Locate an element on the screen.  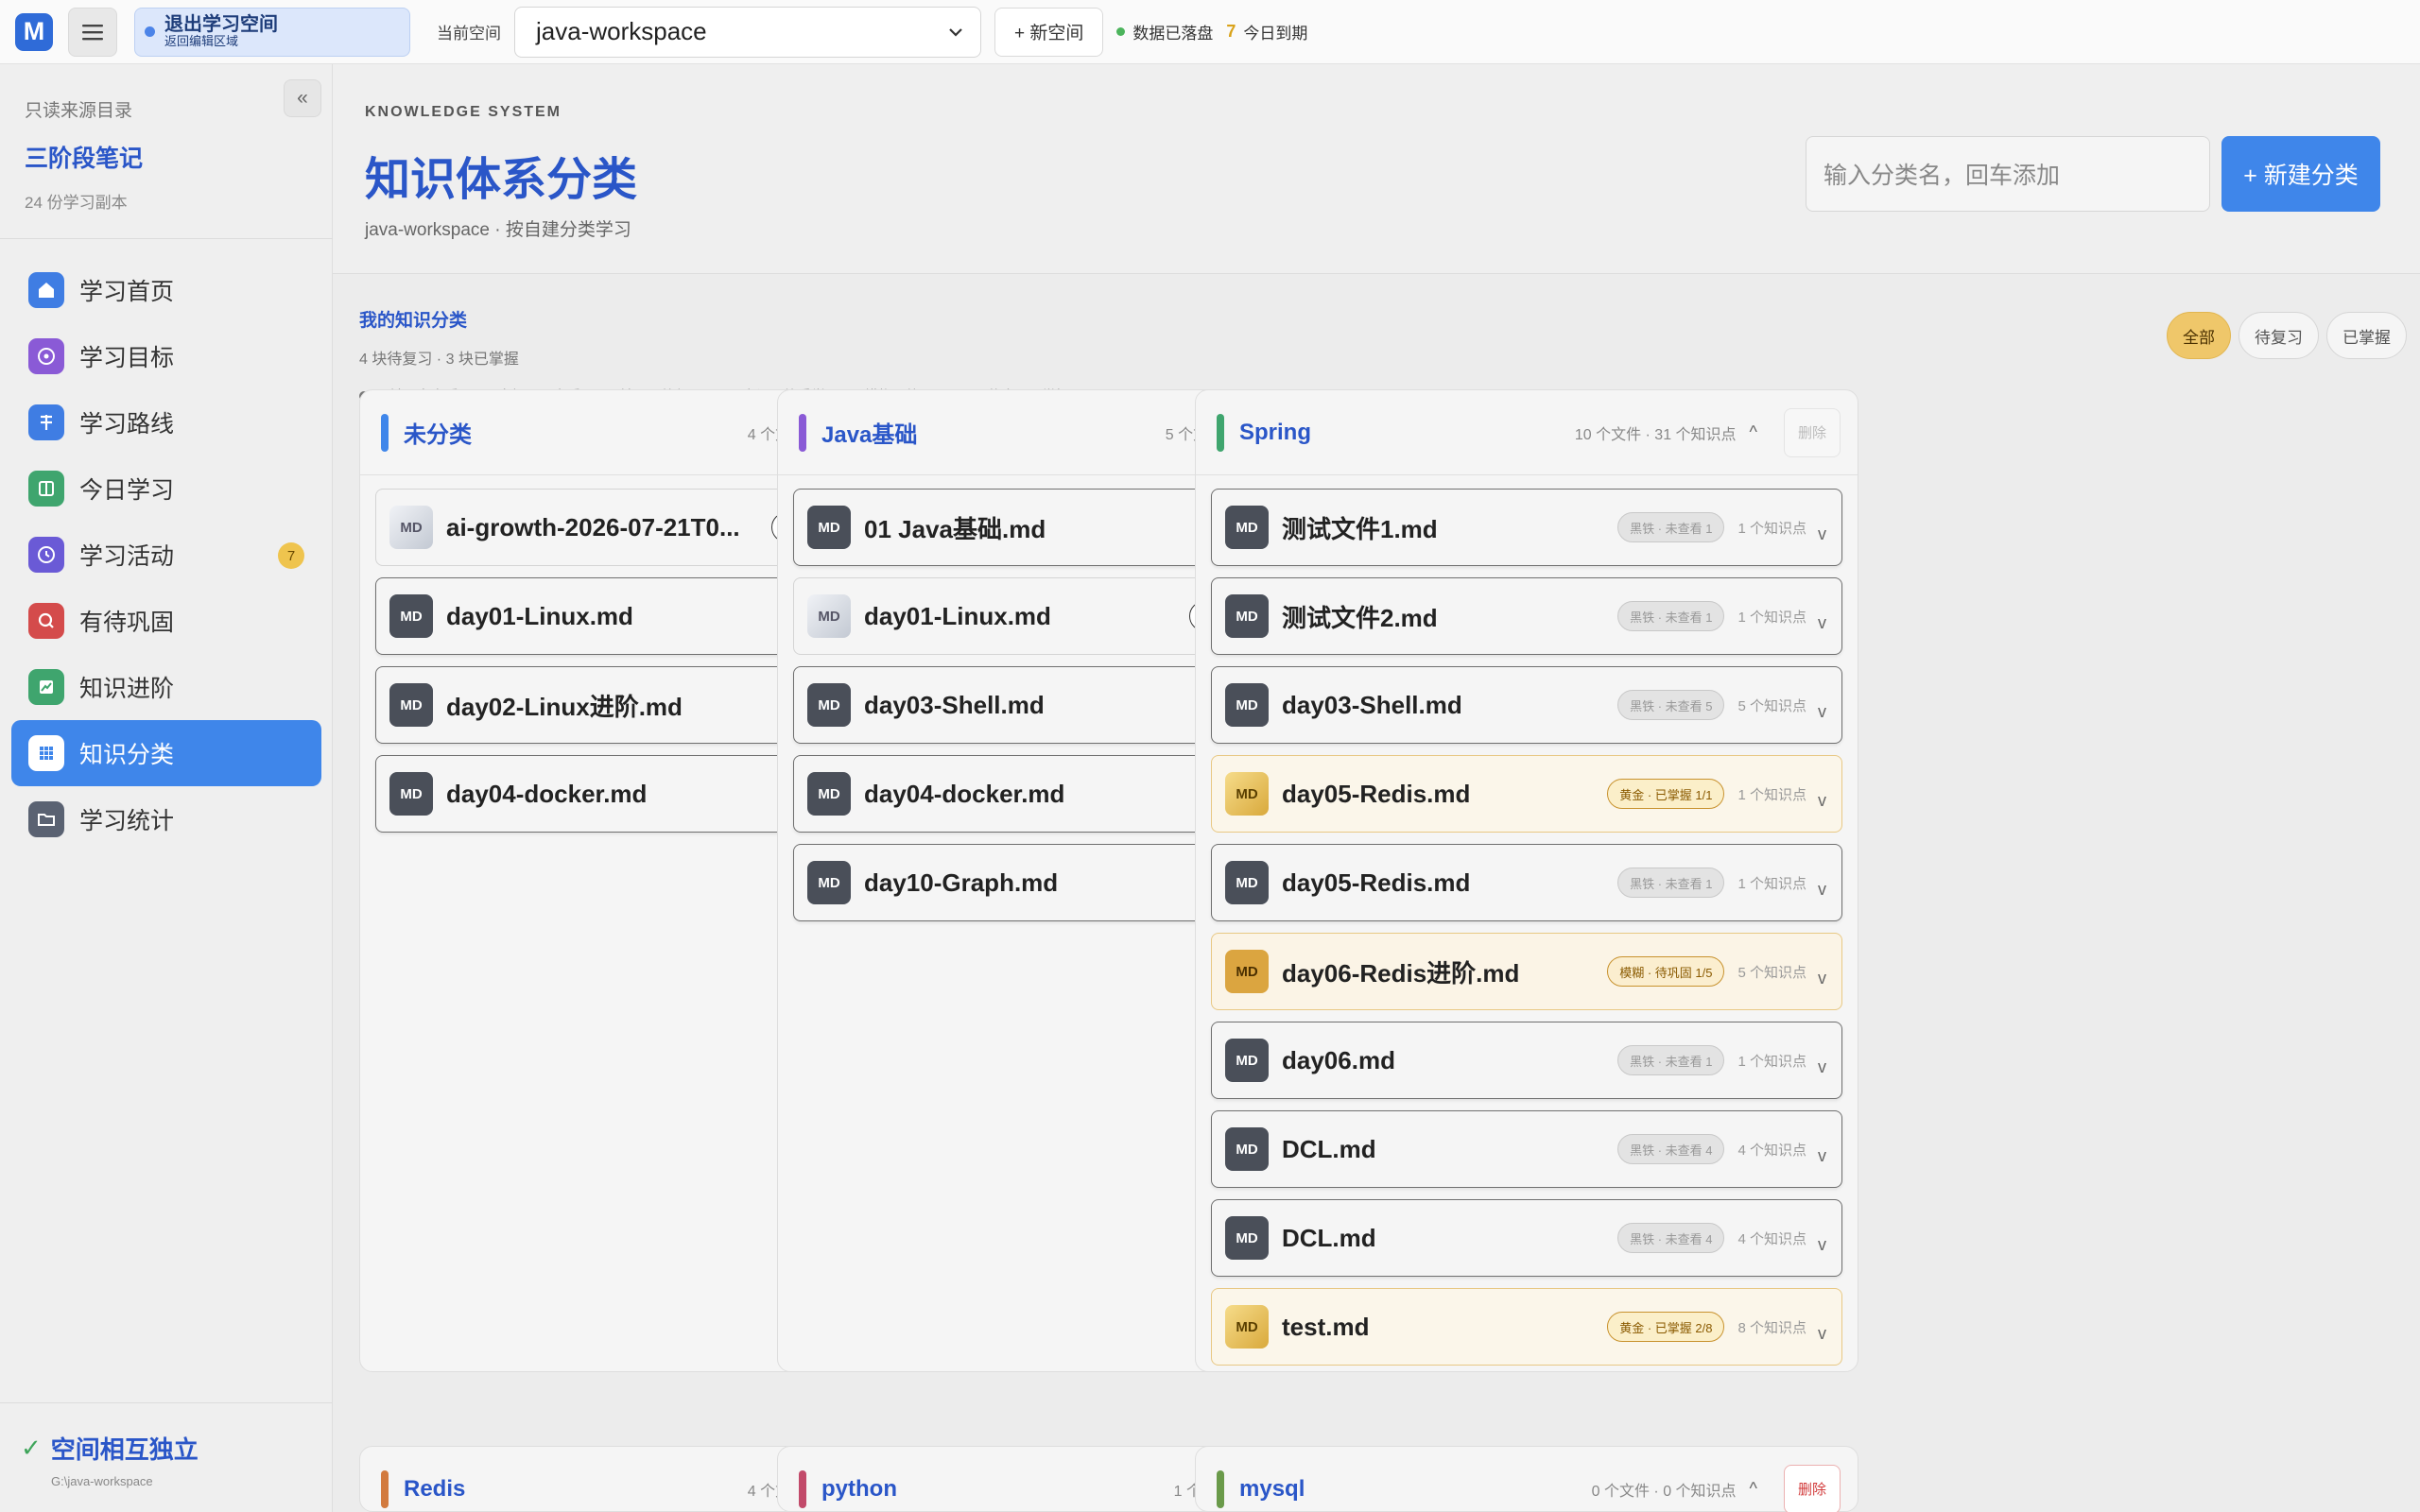
category-name: Spring is located at coordinates (1275, 432).